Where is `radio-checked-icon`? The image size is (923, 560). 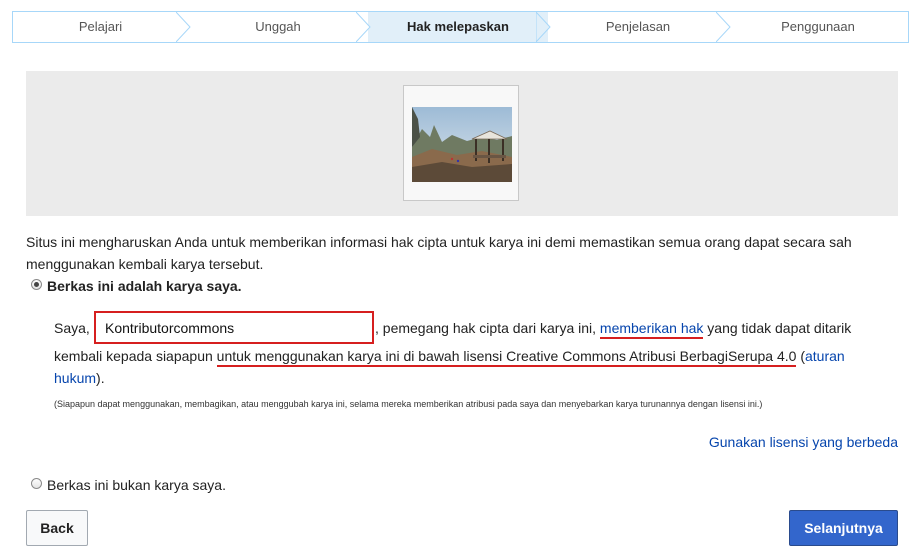
radio-checked-icon is located at coordinates (36, 284).